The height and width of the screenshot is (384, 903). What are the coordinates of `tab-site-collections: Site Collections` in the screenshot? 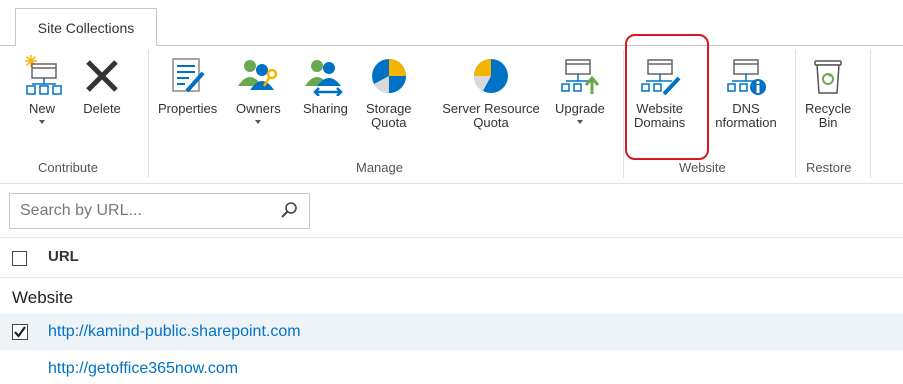 It's located at (86, 27).